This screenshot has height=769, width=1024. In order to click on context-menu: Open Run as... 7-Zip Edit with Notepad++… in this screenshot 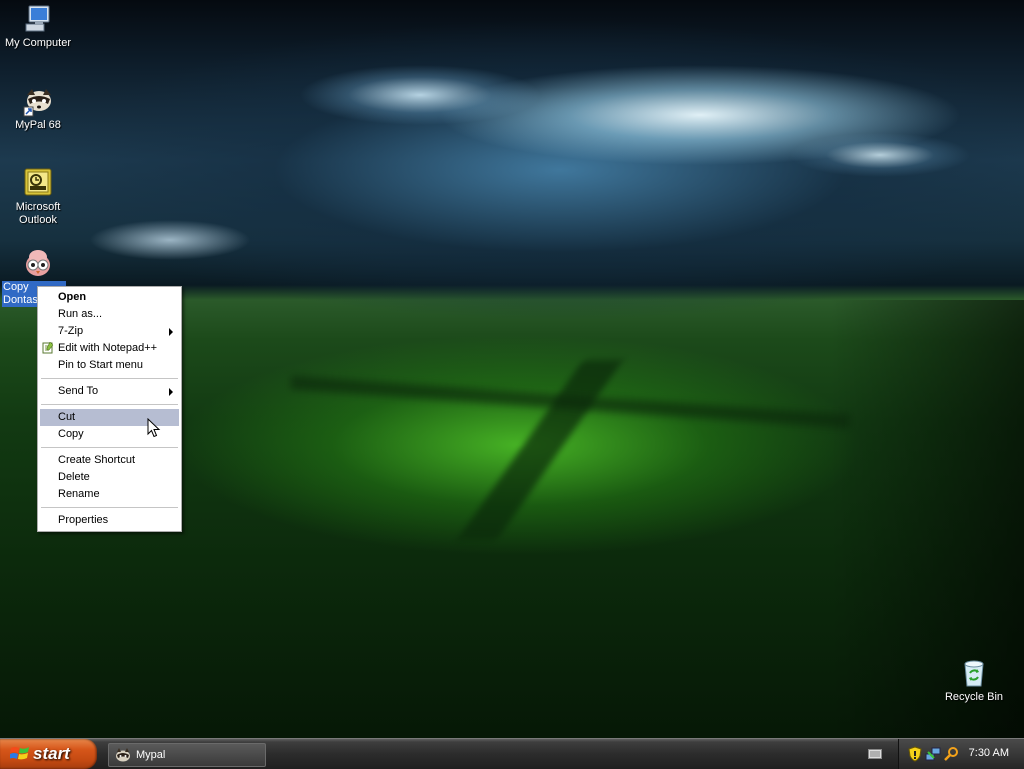, I will do `click(109, 409)`.